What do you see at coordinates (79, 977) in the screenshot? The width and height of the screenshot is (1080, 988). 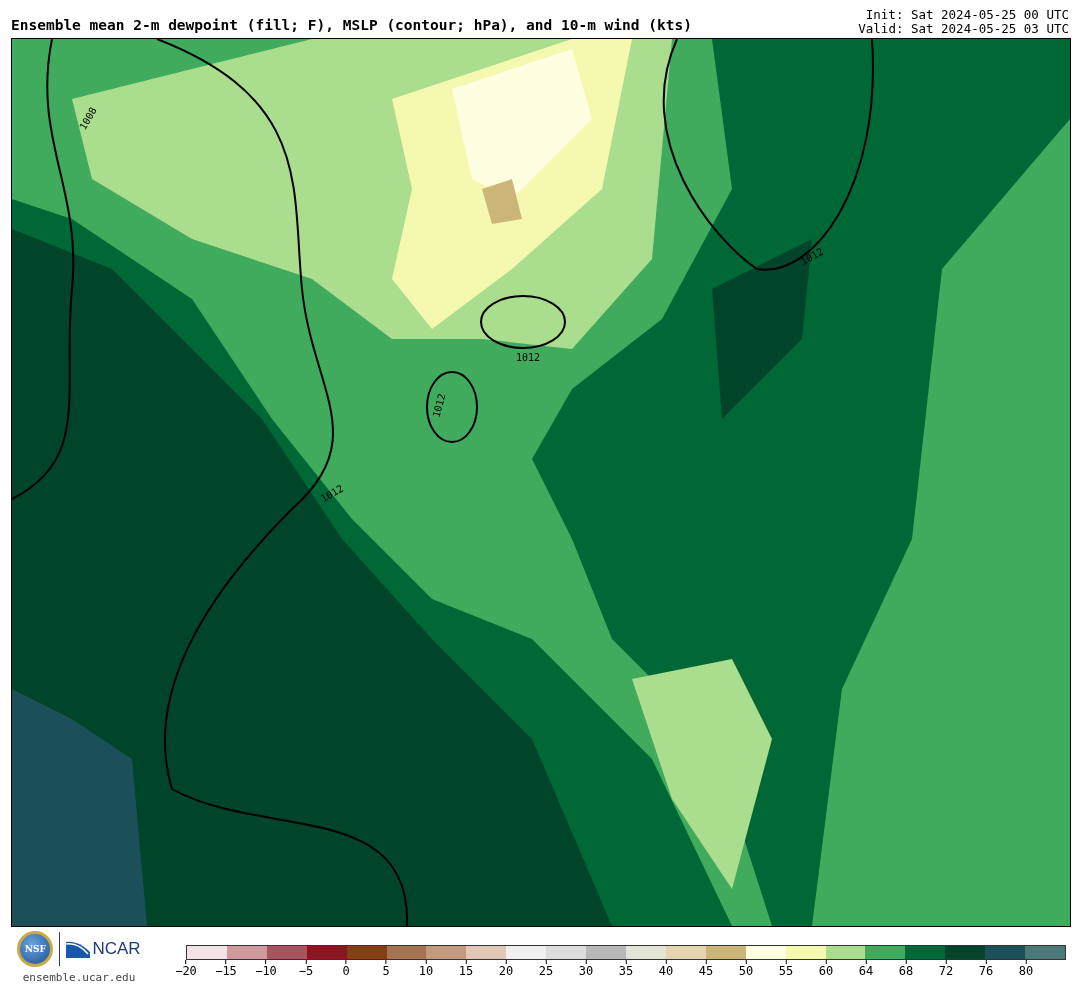 I see `website-url: ensemble.ucar.edu` at bounding box center [79, 977].